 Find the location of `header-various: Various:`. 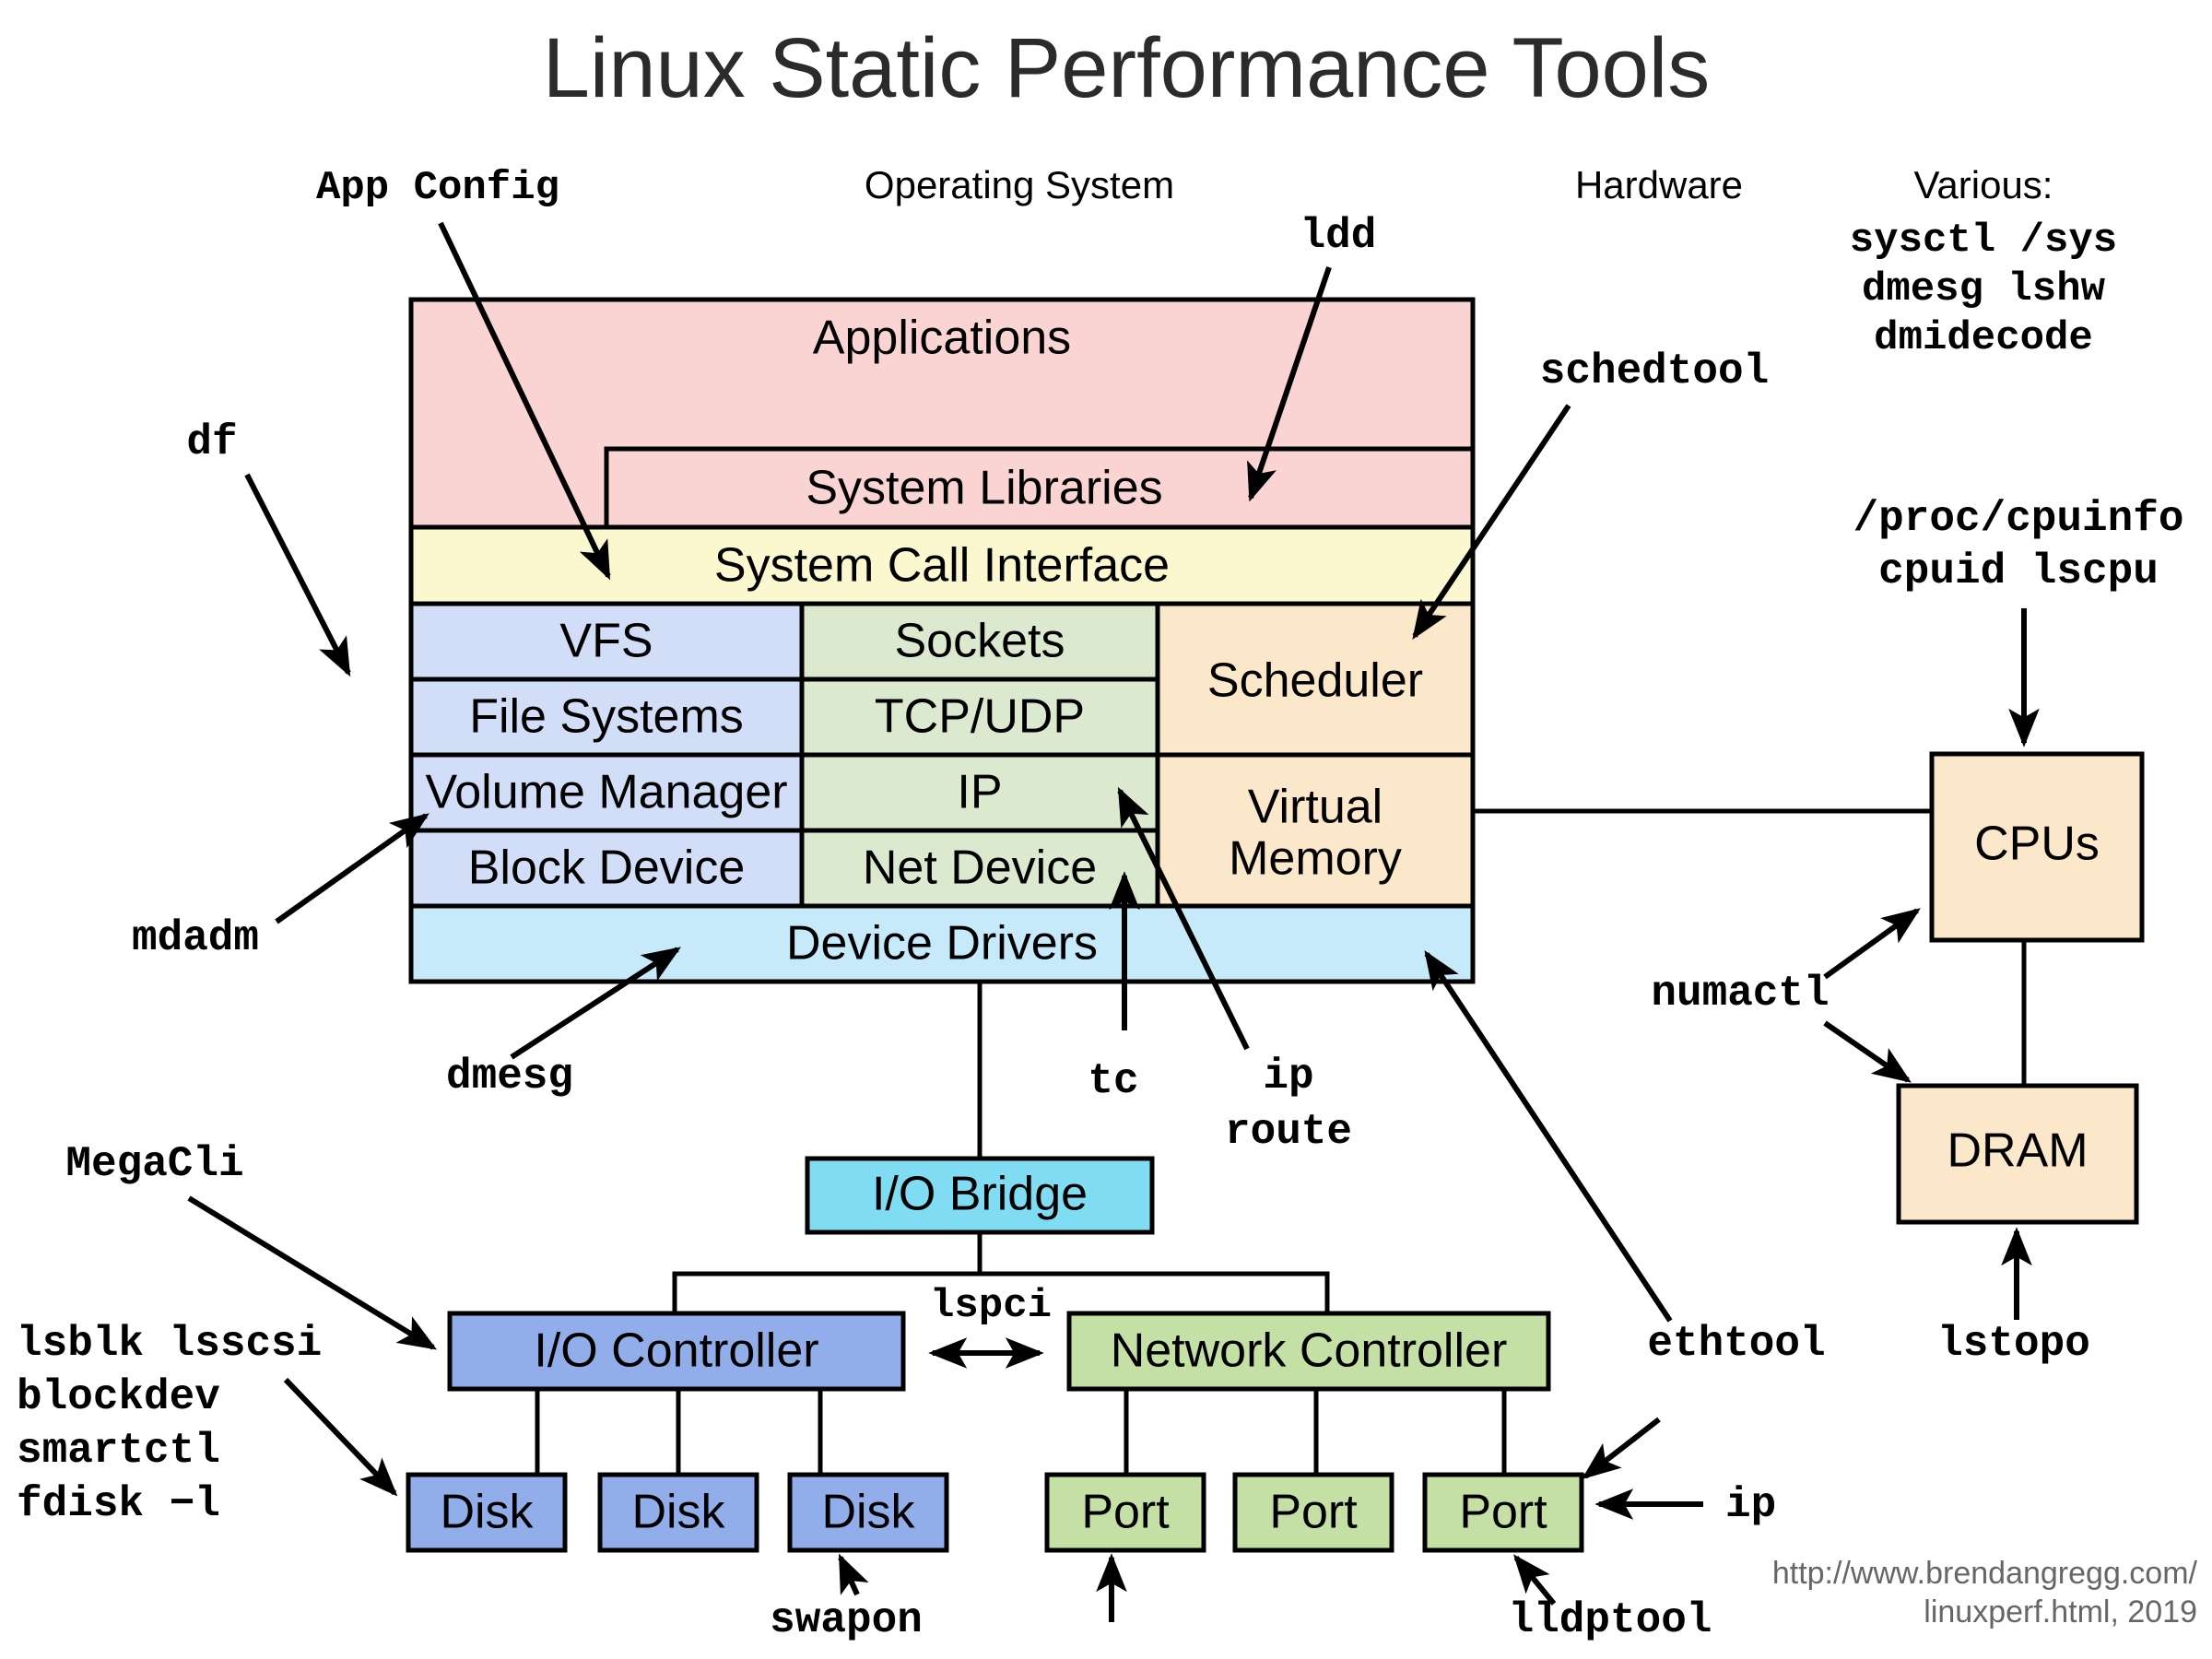

header-various: Various: is located at coordinates (1983, 184).